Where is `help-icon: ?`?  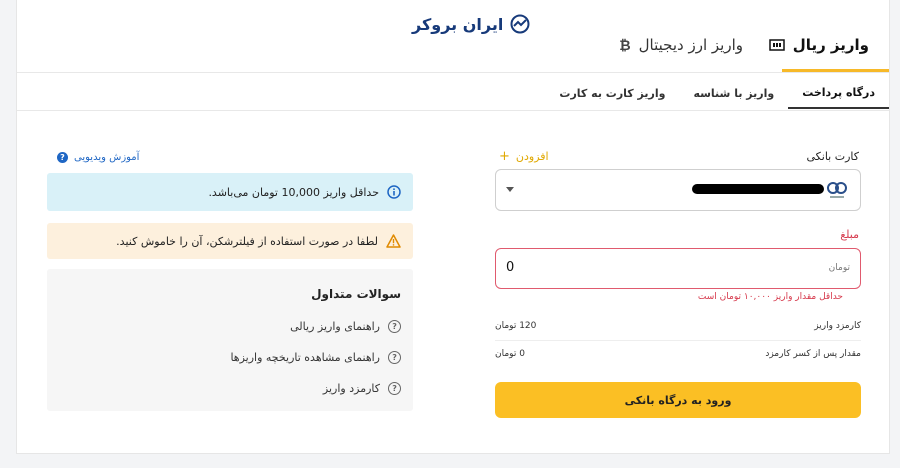 help-icon: ? is located at coordinates (62, 157).